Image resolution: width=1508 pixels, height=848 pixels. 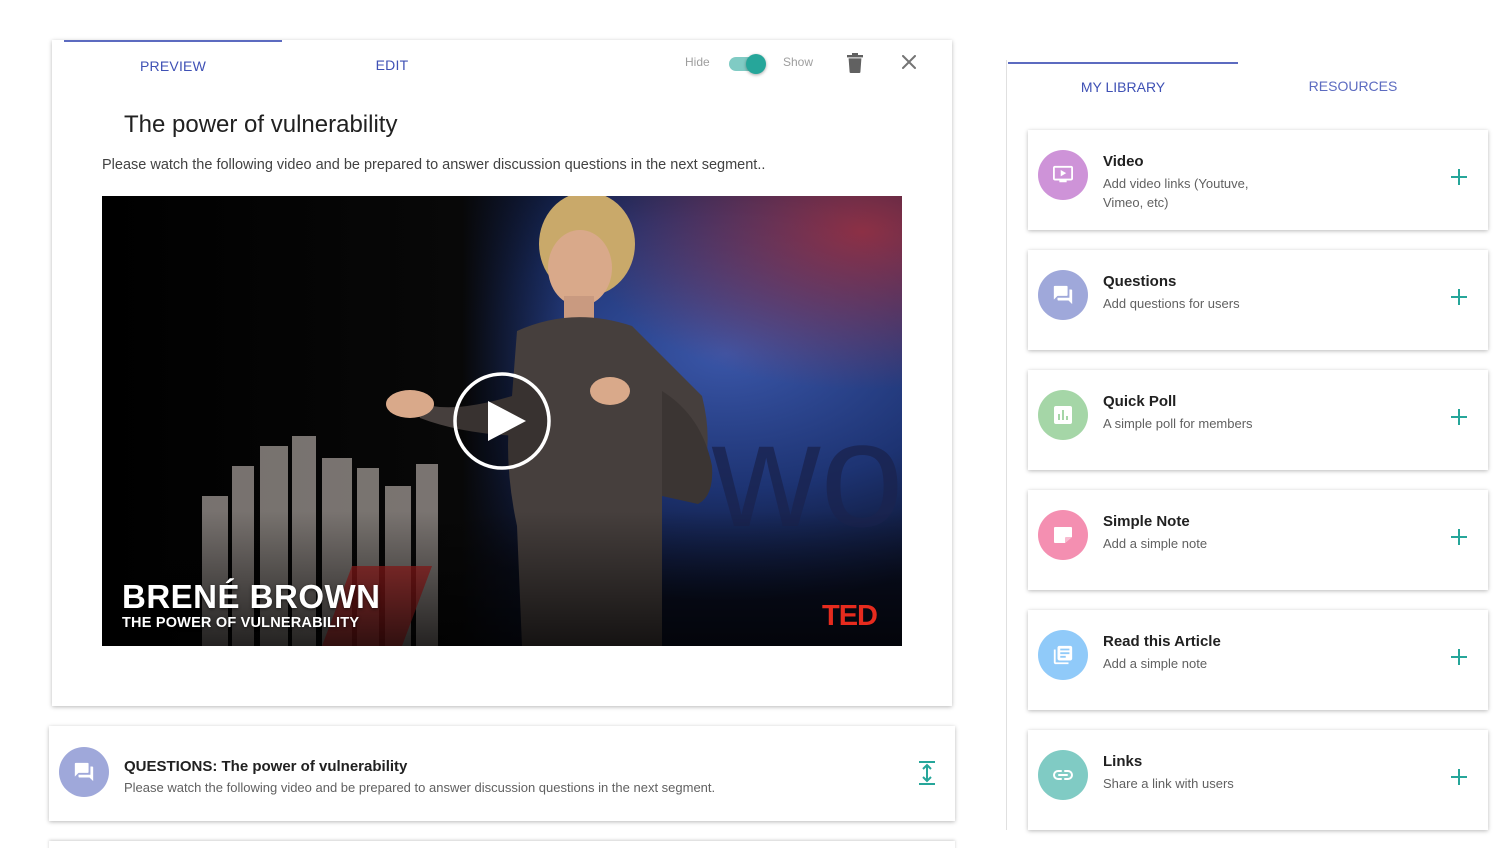 I want to click on play-button, so click(x=502, y=421).